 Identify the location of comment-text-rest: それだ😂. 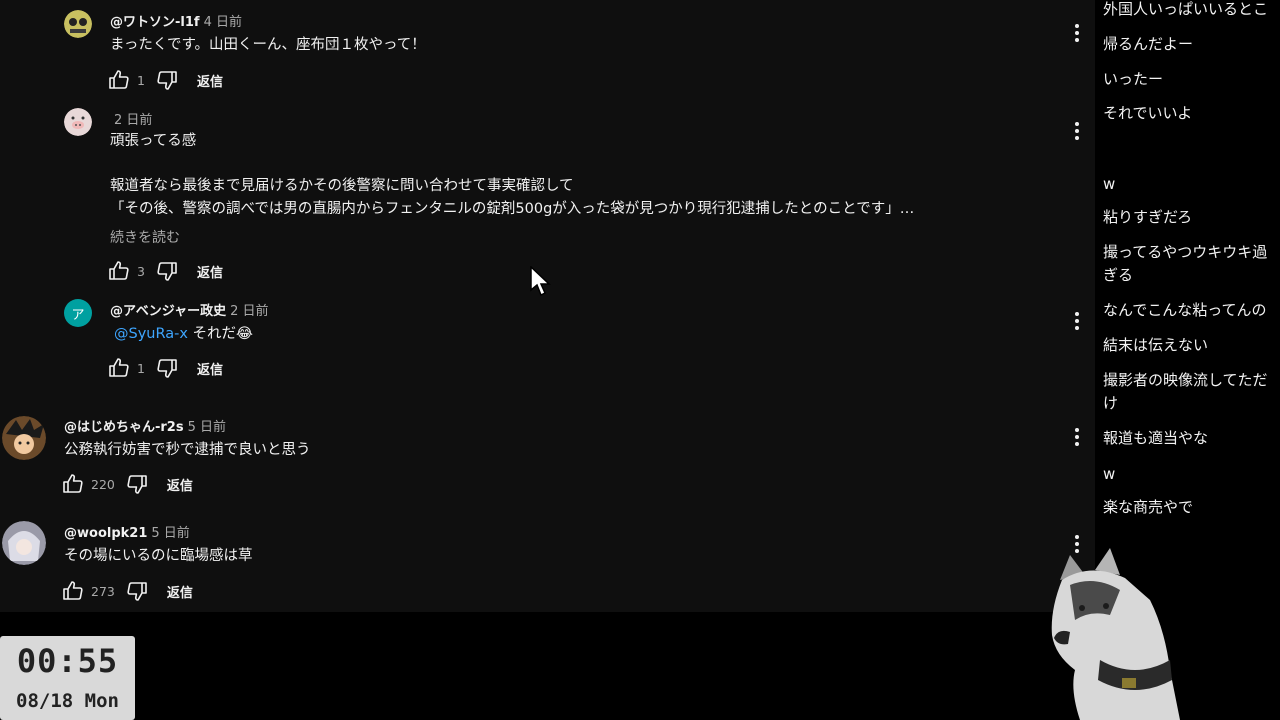
(220, 334).